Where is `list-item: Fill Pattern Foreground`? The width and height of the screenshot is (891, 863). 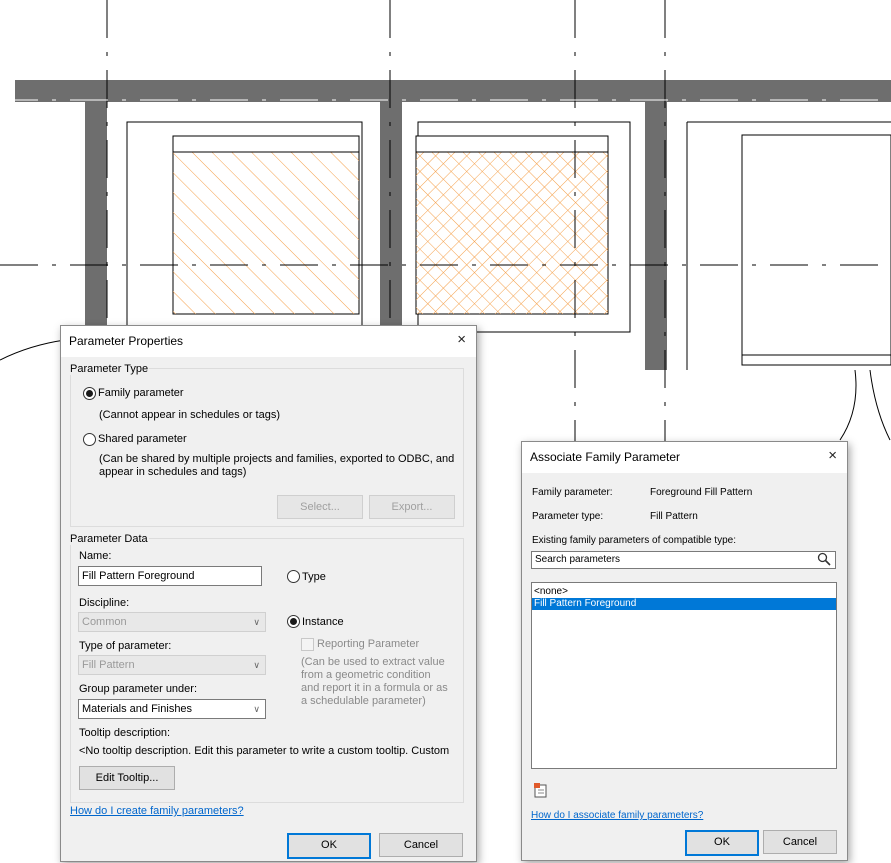 list-item: Fill Pattern Foreground is located at coordinates (684, 604).